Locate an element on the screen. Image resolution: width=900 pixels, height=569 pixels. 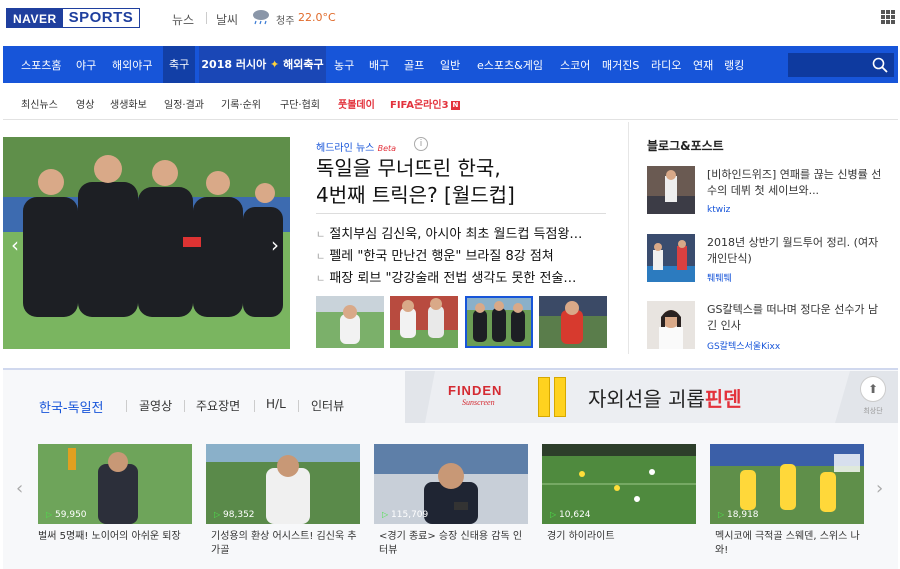
headline-title-line2: 4번째 트릭은? [월드컵] is located at coordinates (415, 195).